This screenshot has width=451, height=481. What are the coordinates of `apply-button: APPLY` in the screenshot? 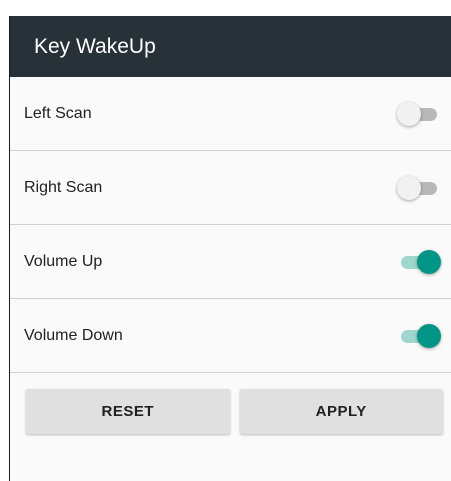 It's located at (341, 411).